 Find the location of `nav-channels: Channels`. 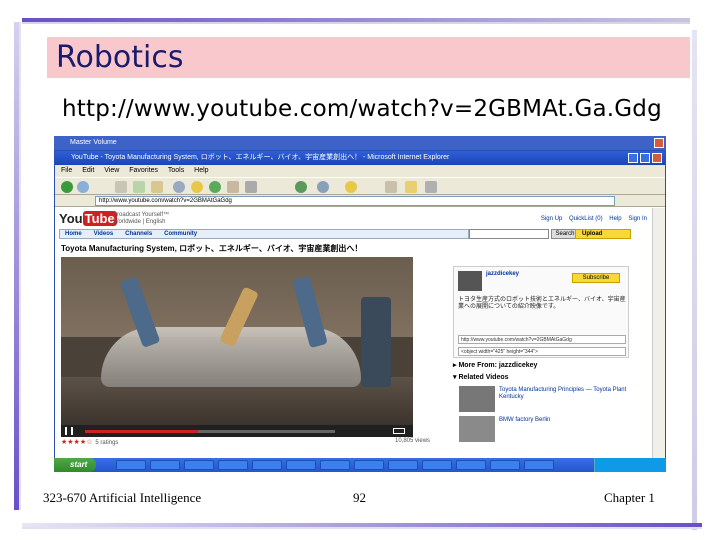

nav-channels: Channels is located at coordinates (138, 234).